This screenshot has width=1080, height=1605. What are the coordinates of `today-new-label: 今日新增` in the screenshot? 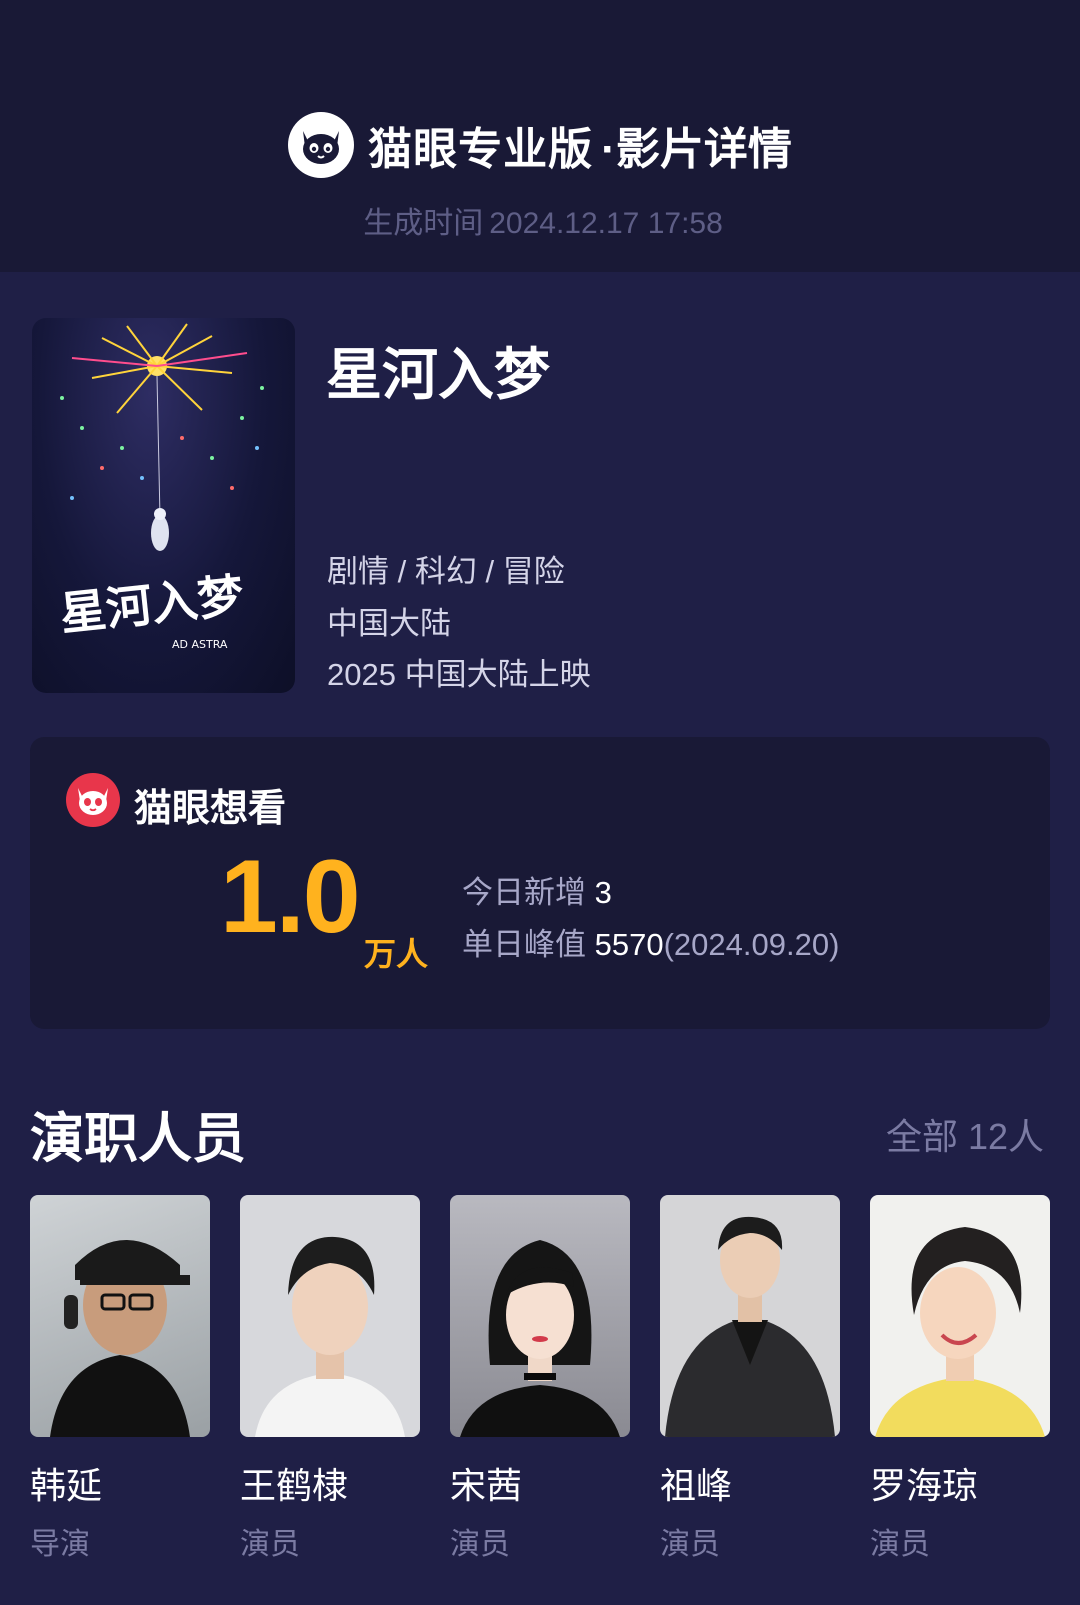 It's located at (524, 892).